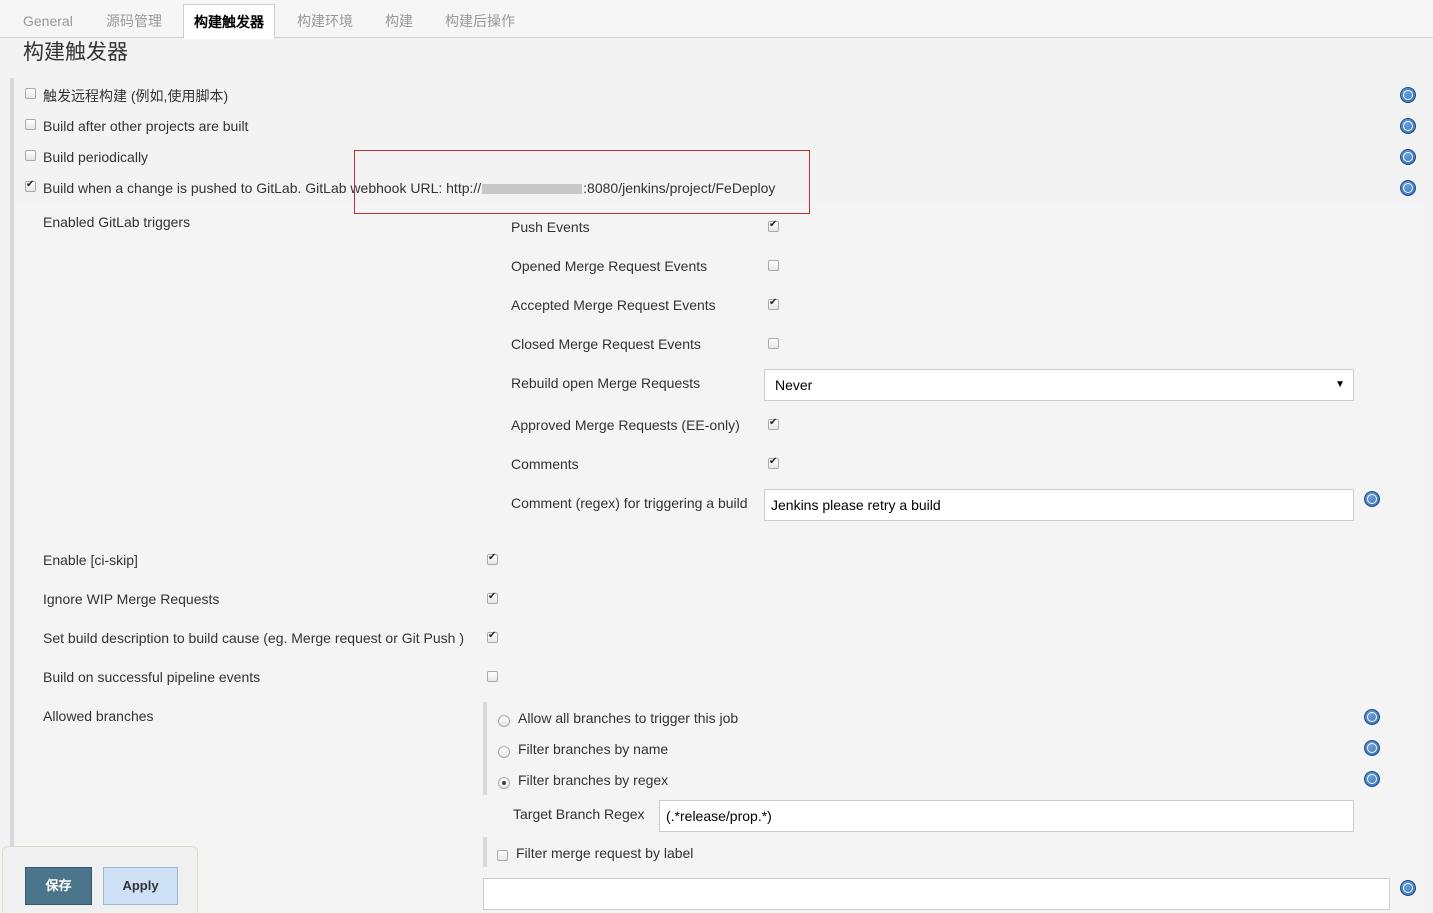 This screenshot has width=1433, height=913. Describe the element at coordinates (579, 814) in the screenshot. I see `target-branch-regex-label: Target Branch Regex` at that location.